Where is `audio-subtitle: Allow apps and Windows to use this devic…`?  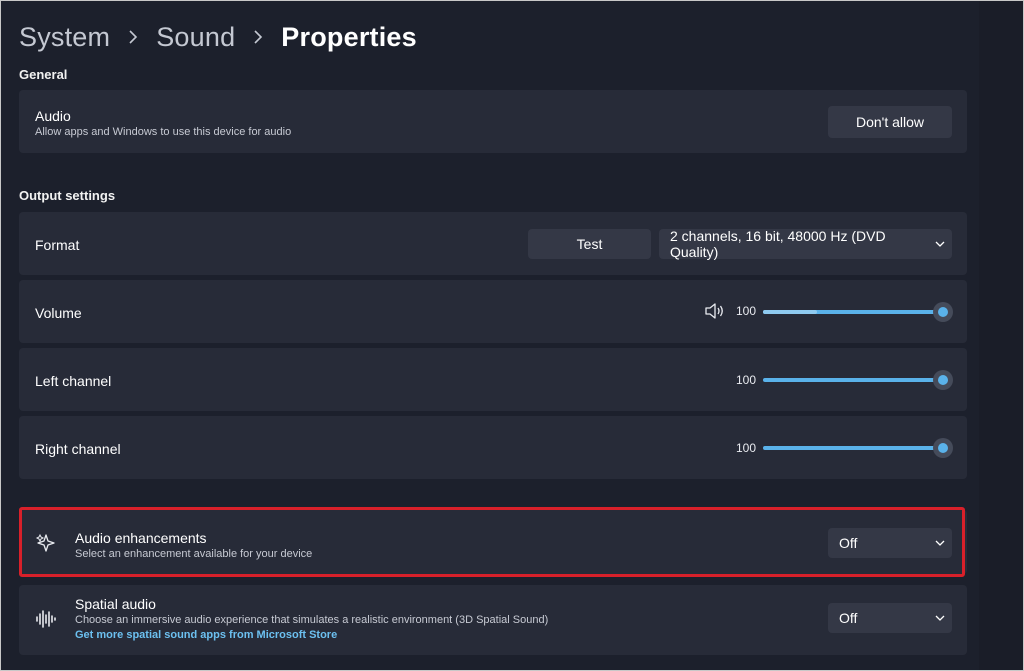 audio-subtitle: Allow apps and Windows to use this devic… is located at coordinates (163, 132).